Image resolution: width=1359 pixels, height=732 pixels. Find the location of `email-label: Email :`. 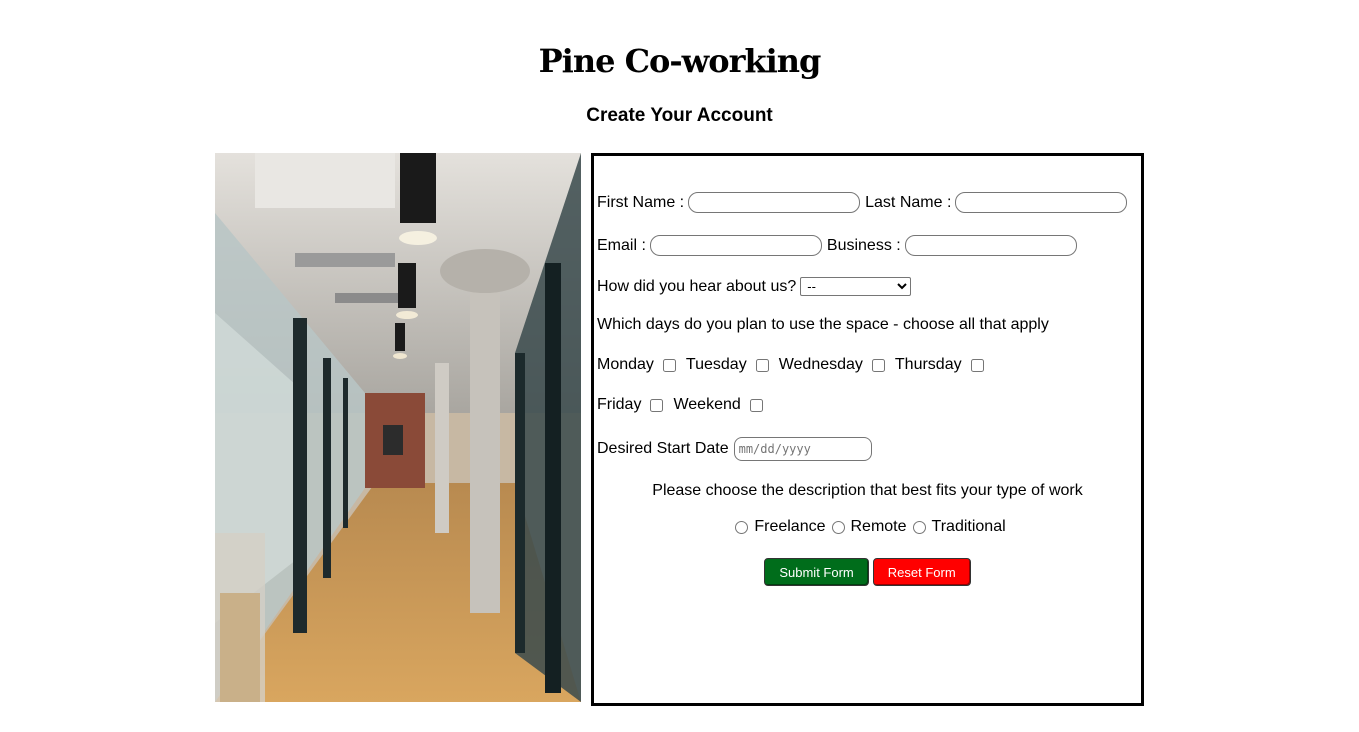

email-label: Email : is located at coordinates (621, 245).